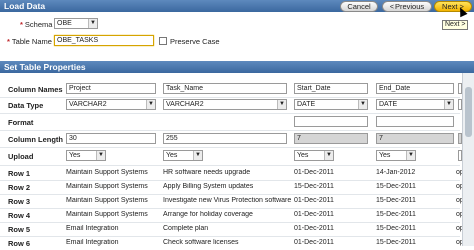  I want to click on cell: Check software licenses, so click(201, 242).